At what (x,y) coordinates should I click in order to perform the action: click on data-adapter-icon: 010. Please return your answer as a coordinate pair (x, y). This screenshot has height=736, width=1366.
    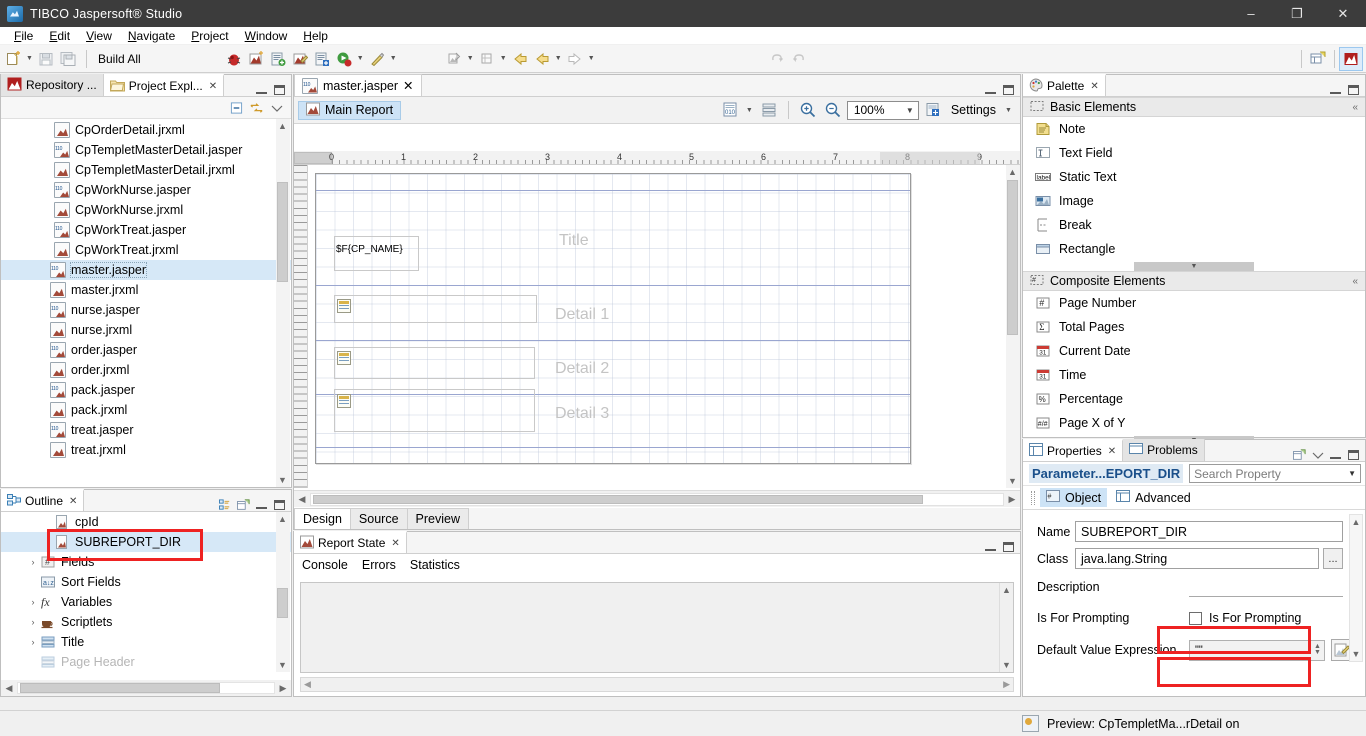
    Looking at the image, I should click on (730, 110).